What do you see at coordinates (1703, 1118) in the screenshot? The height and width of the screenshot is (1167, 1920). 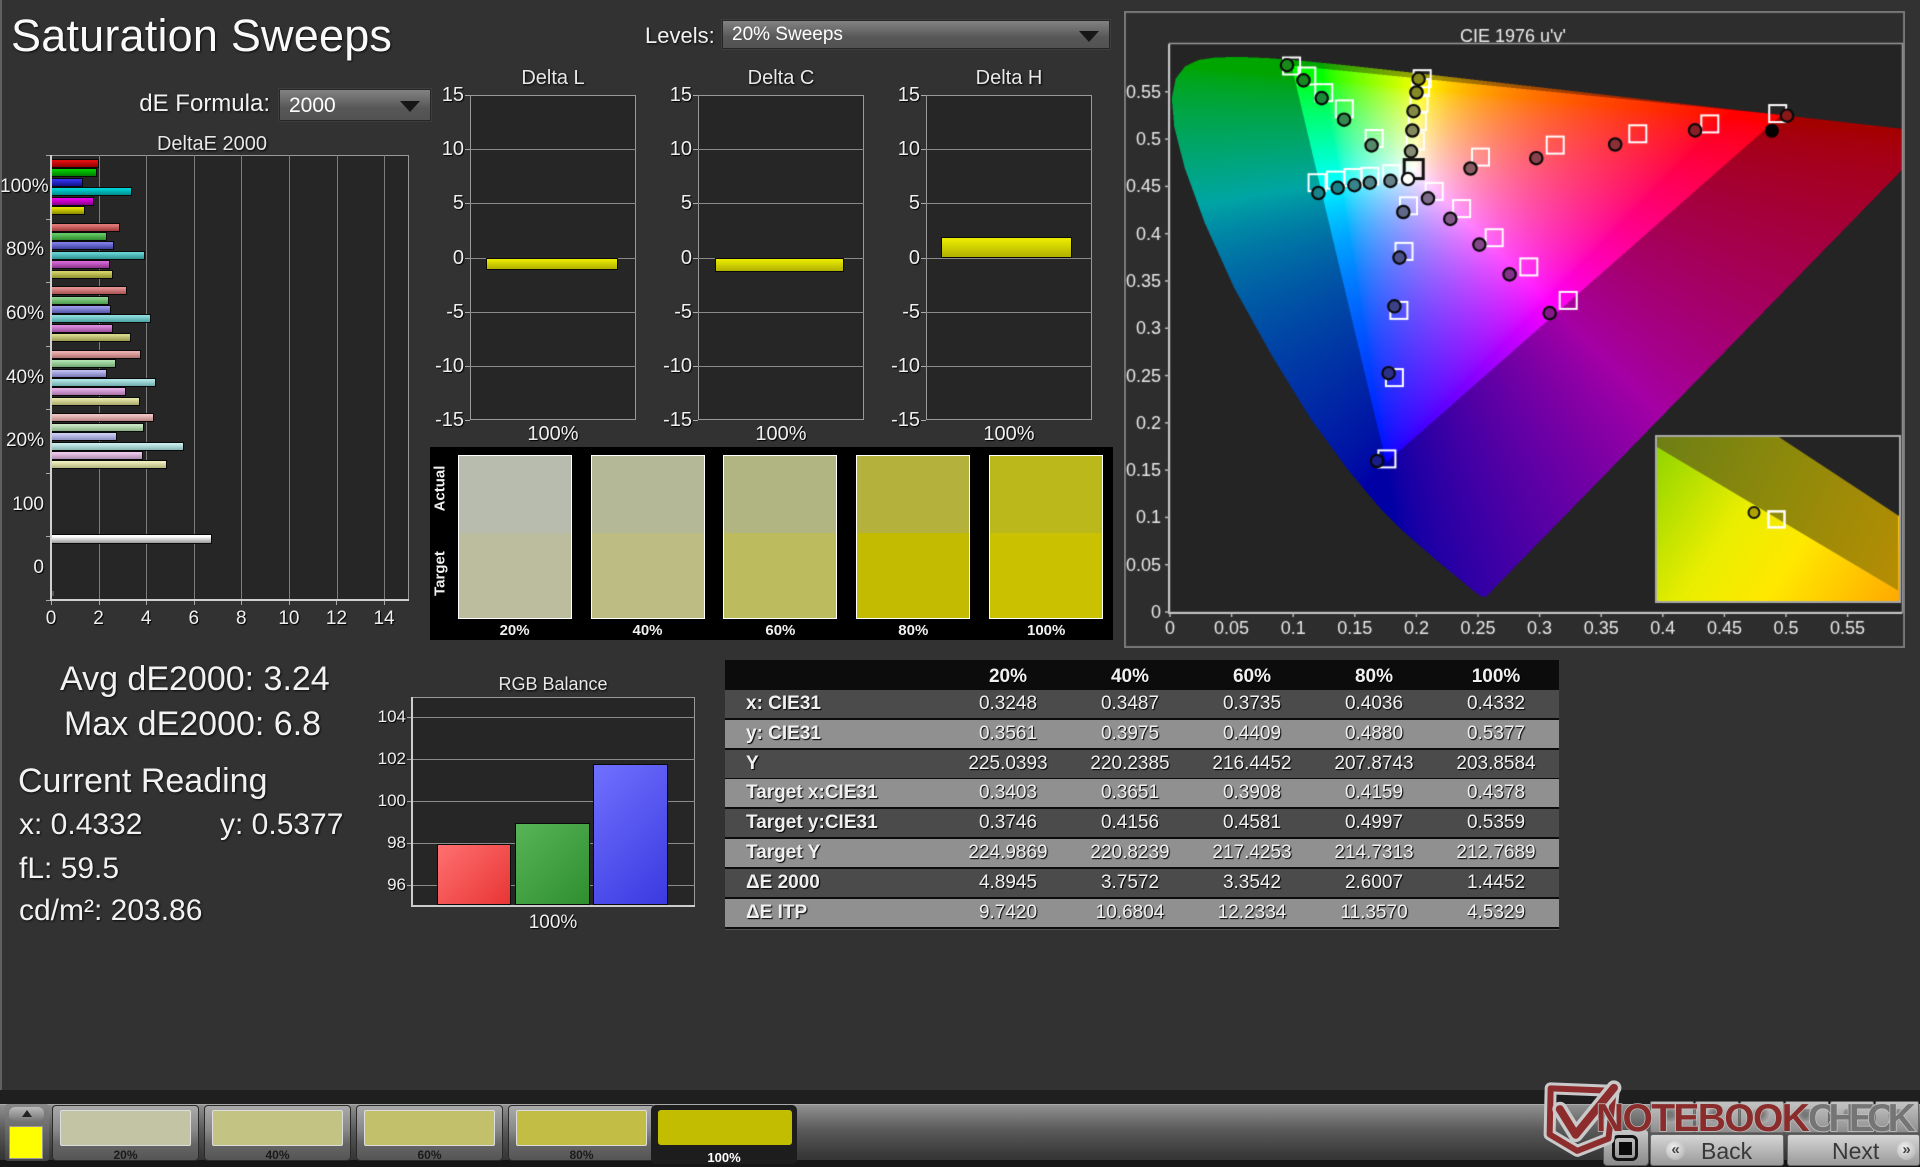 I see `svg-text: NOTEBOOK` at bounding box center [1703, 1118].